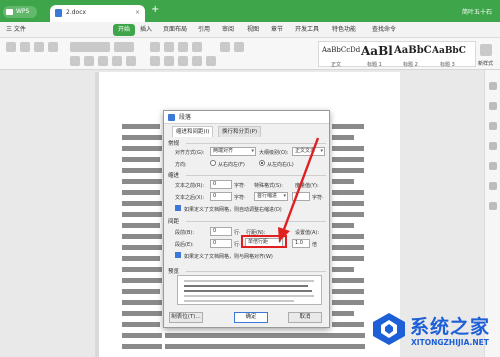 This screenshot has height=357, width=500. I want to click on menu-section: 章节, so click(277, 30).